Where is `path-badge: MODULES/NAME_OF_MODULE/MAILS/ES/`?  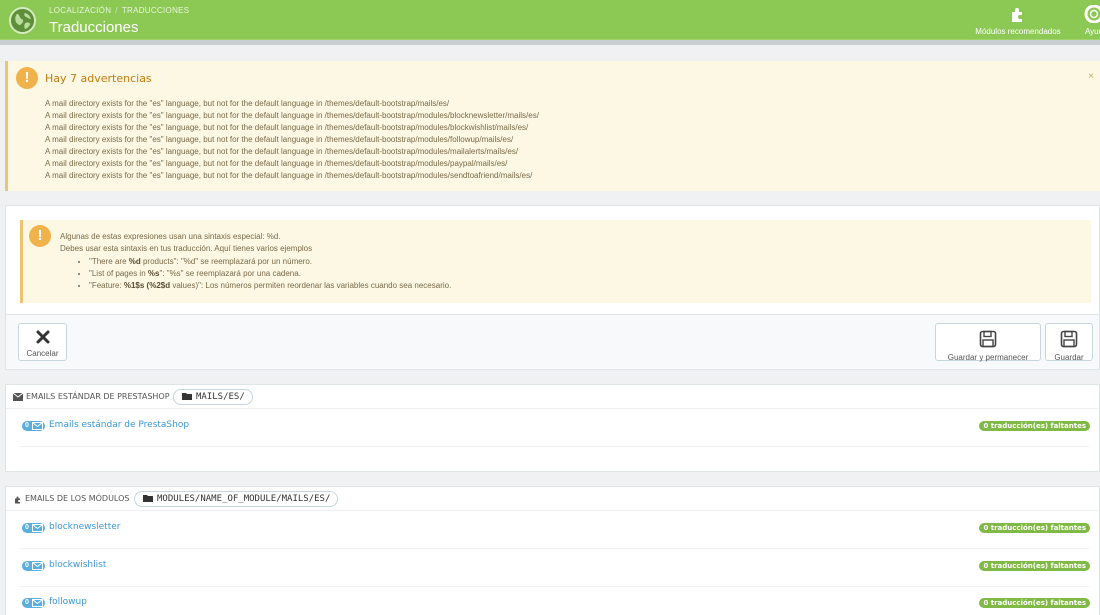 path-badge: MODULES/NAME_OF_MODULE/MAILS/ES/ is located at coordinates (236, 499).